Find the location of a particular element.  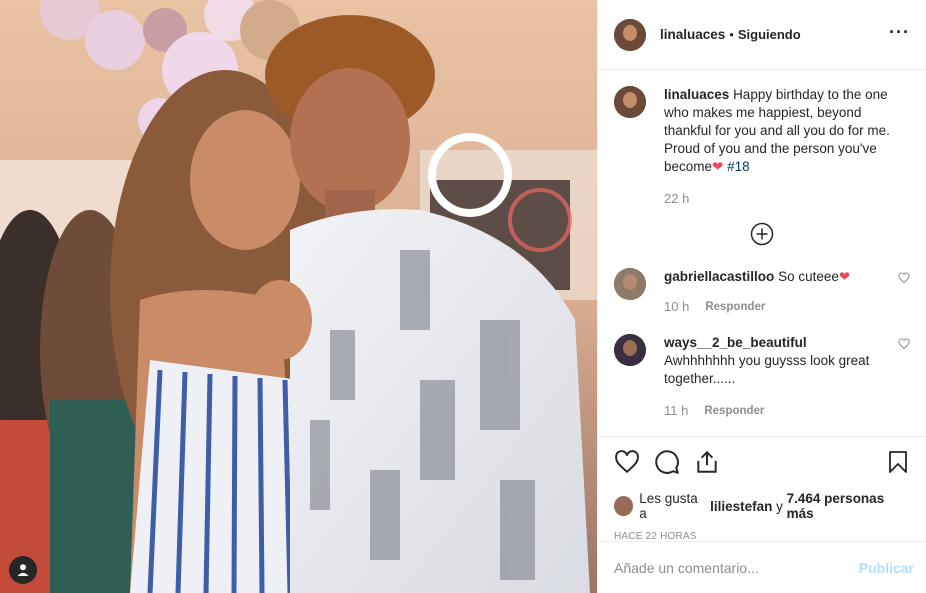

author-avatar is located at coordinates (630, 34).